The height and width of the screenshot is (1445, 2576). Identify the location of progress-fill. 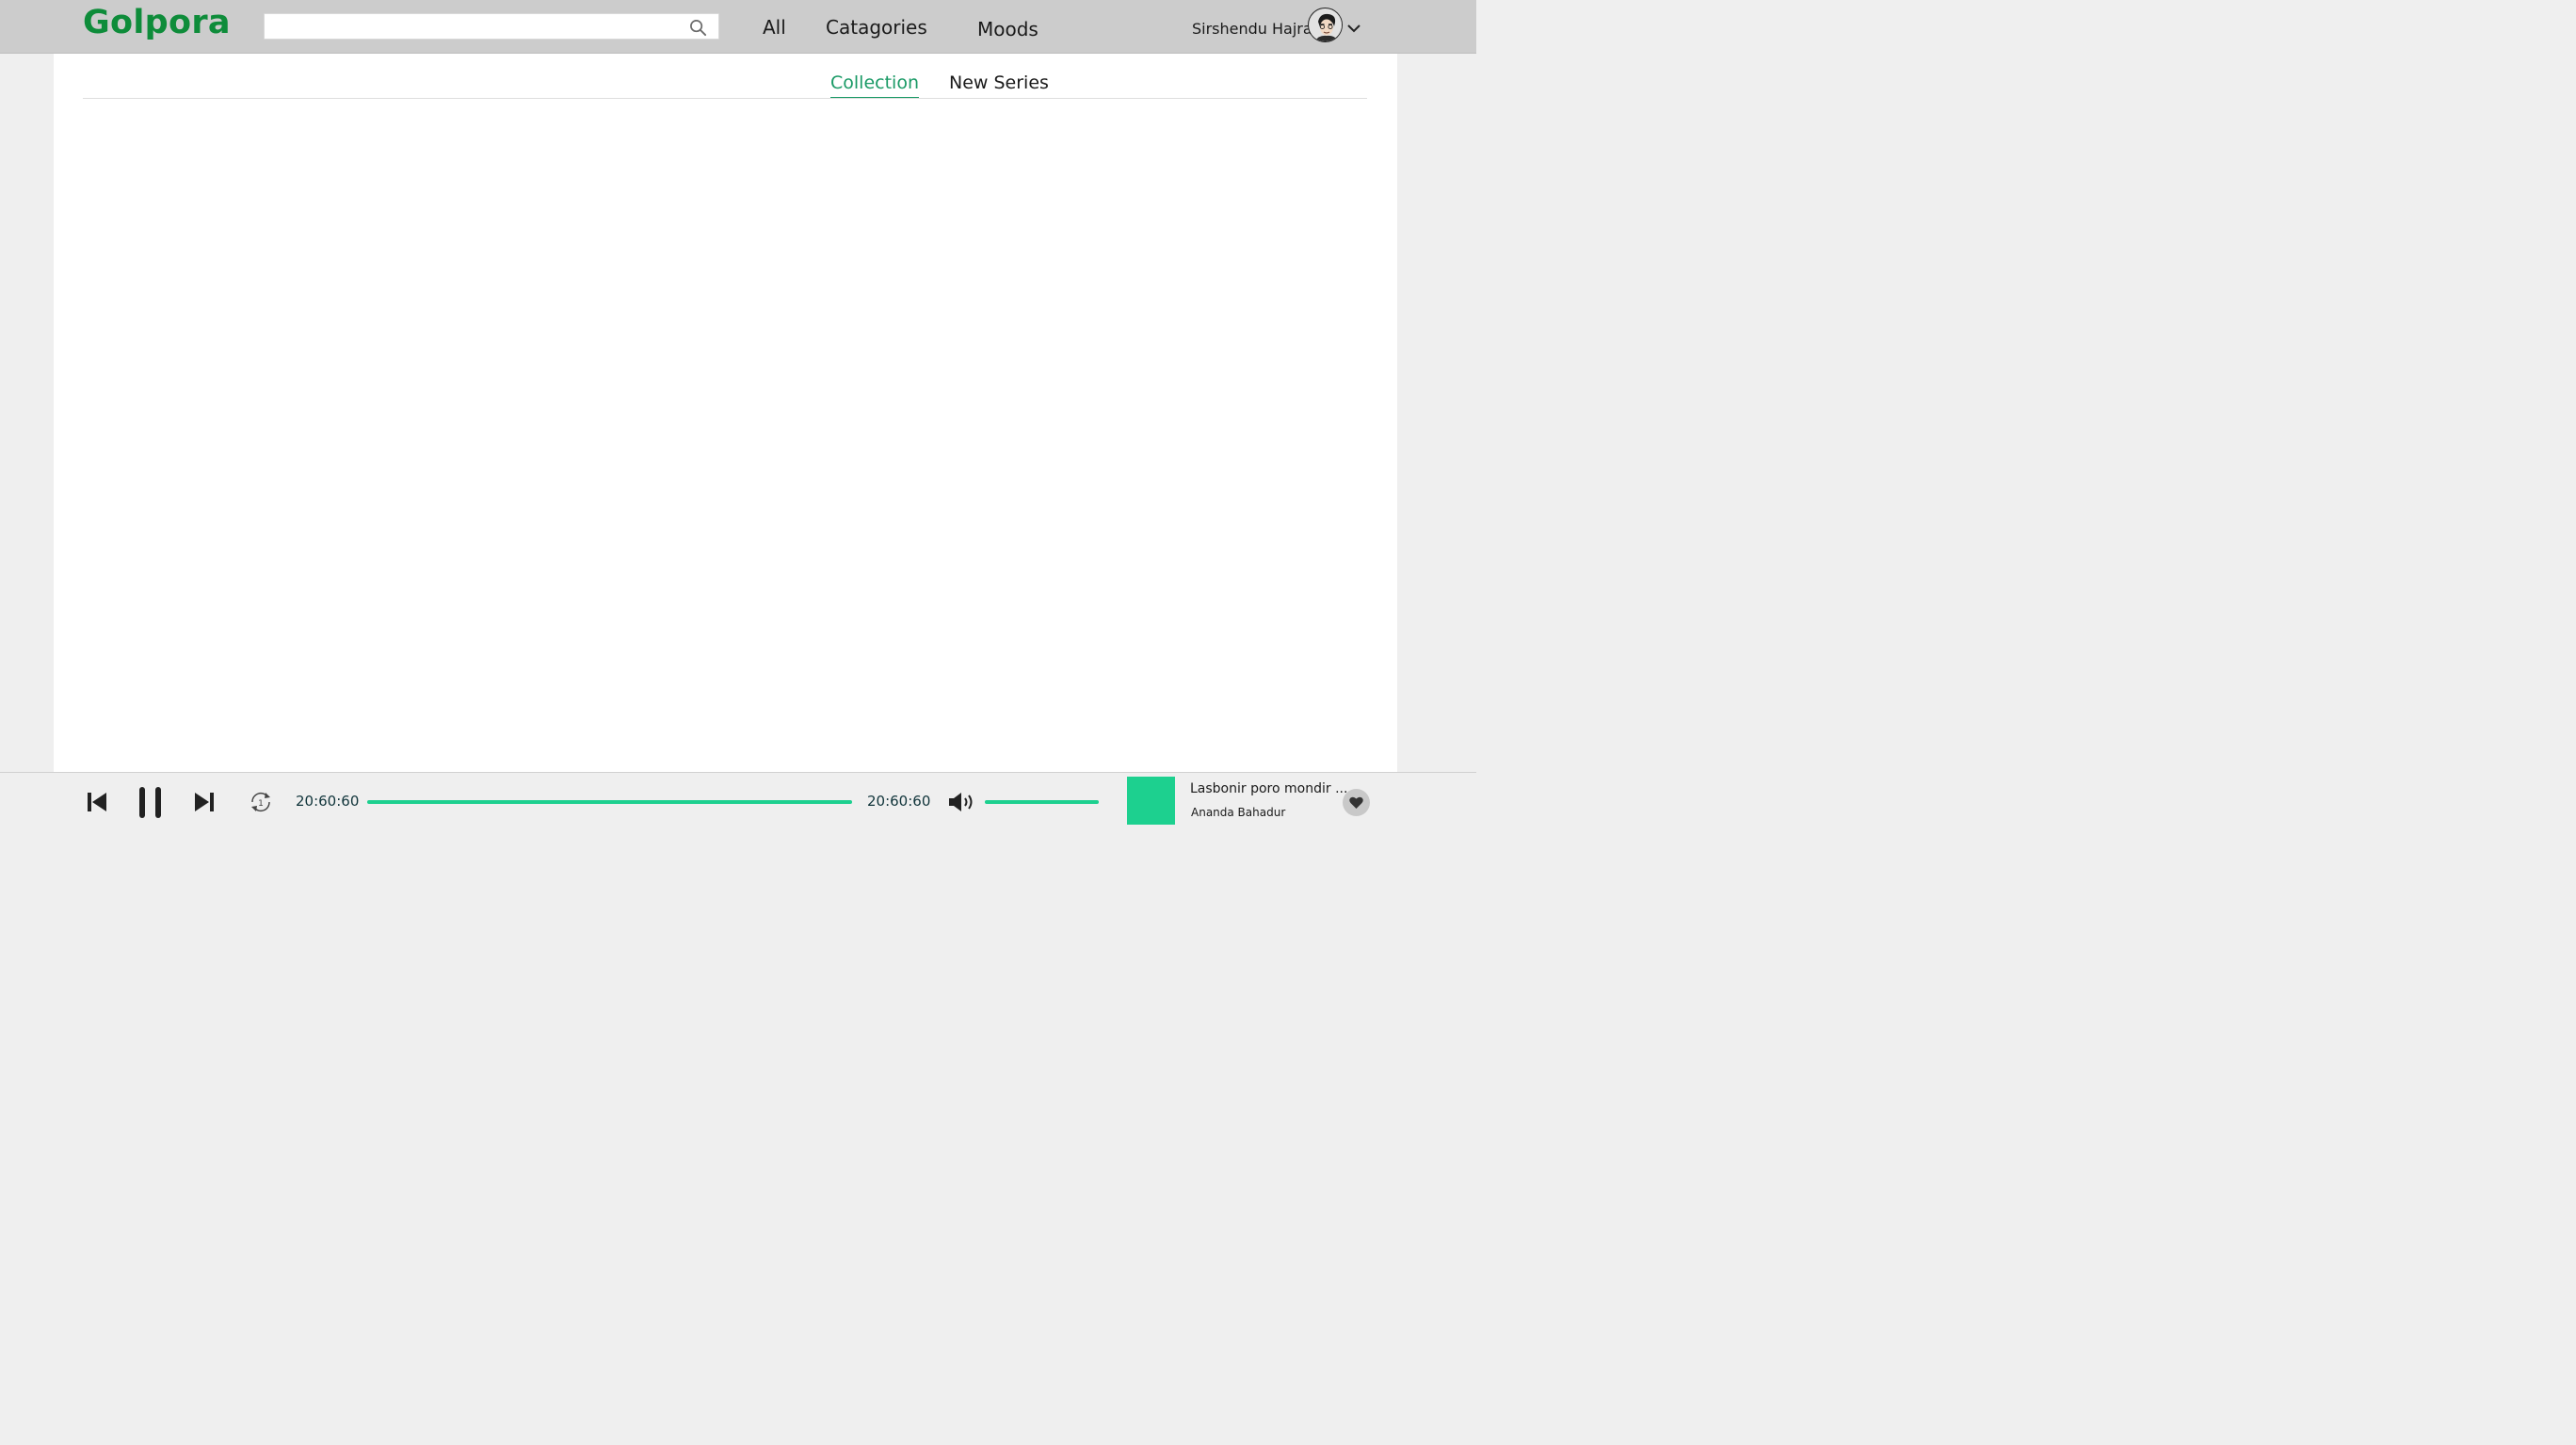
(609, 802).